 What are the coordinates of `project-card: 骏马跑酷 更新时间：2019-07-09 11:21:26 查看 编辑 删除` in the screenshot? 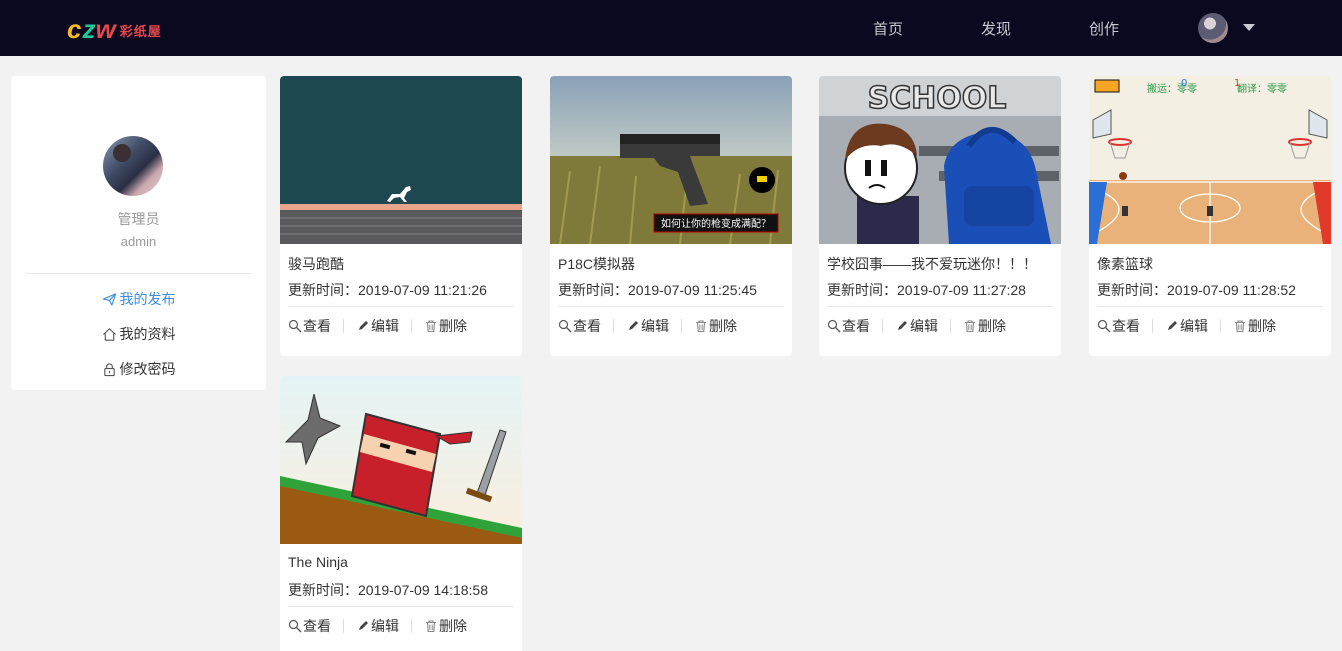 It's located at (401, 216).